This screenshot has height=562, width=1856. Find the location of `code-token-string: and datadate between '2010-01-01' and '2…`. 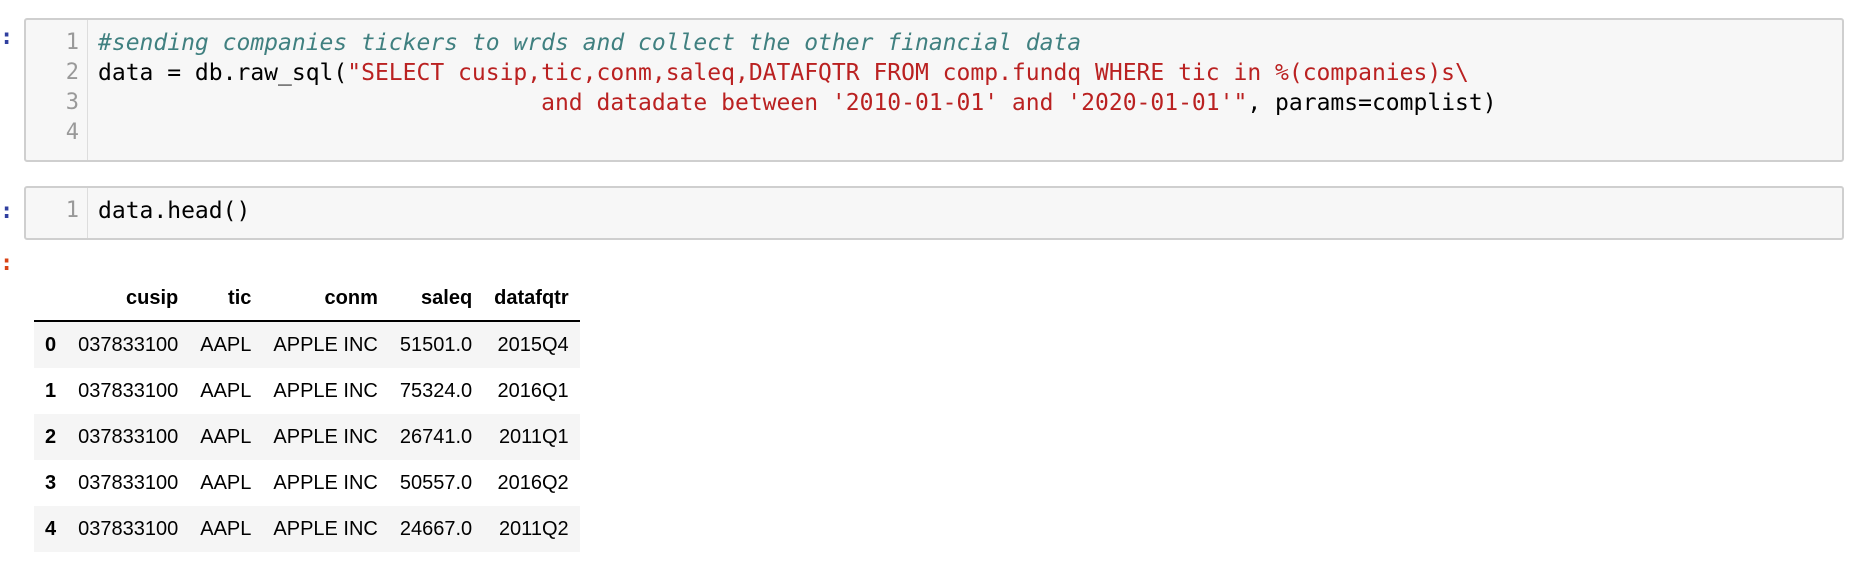

code-token-string: and datadate between '2010-01-01' and '2… is located at coordinates (894, 103).